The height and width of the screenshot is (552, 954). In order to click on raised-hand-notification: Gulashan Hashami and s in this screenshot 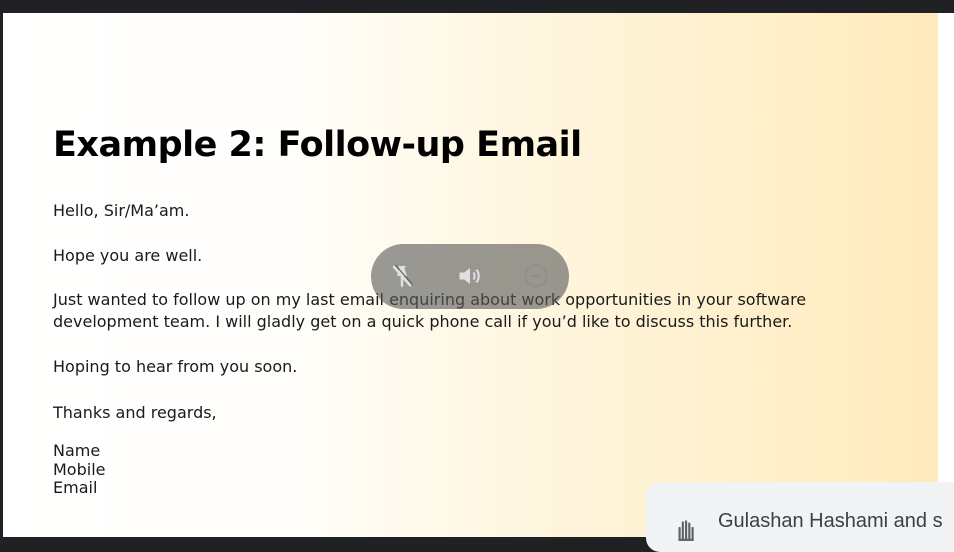, I will do `click(800, 517)`.